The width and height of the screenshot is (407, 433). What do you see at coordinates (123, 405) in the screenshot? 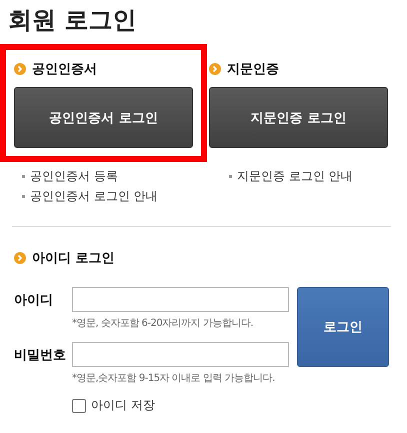
I see `checkbox-label: 아이디 저장` at bounding box center [123, 405].